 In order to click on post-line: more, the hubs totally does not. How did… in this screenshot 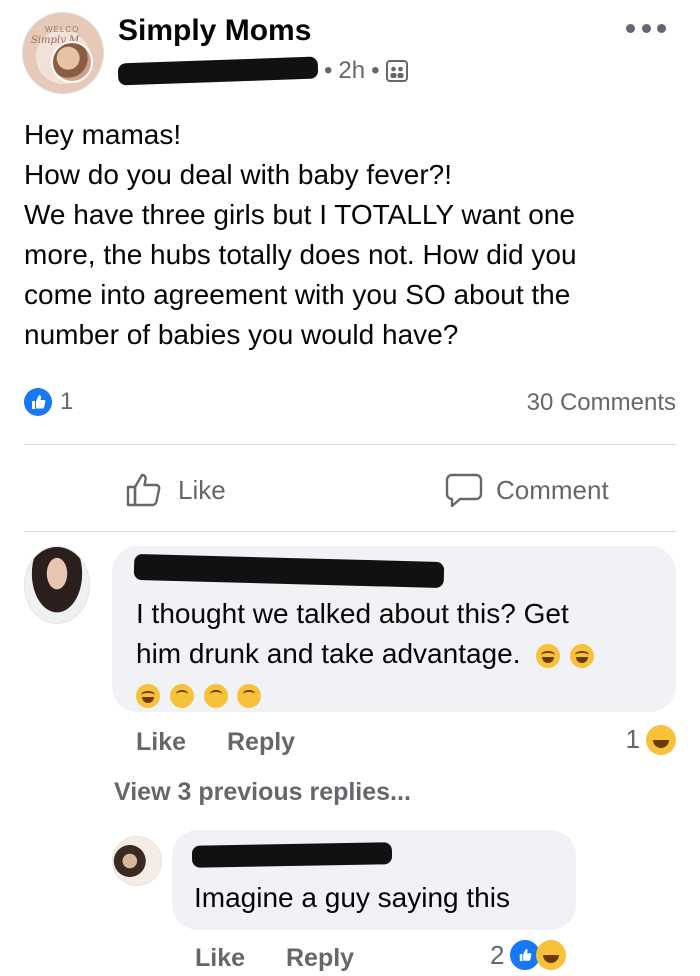, I will do `click(300, 254)`.